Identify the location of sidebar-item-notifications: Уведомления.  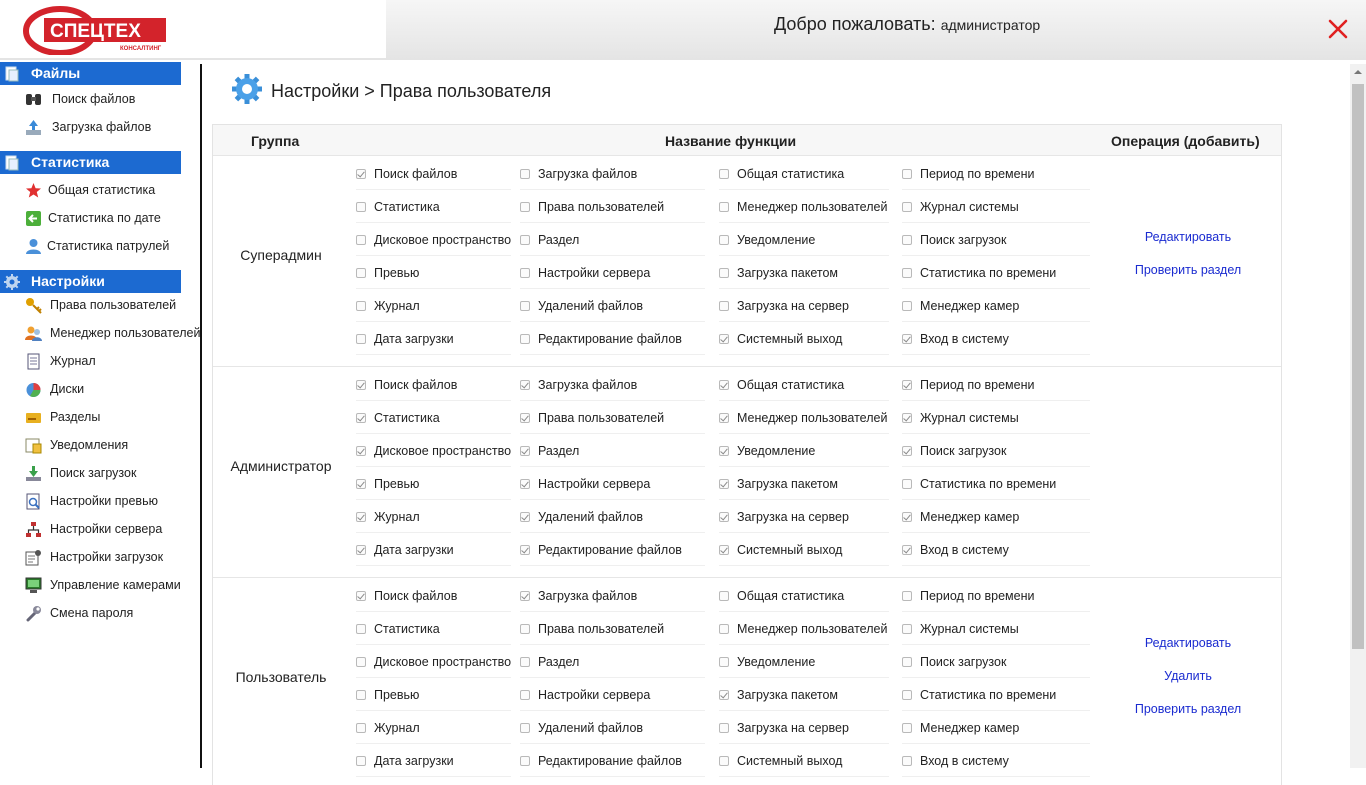
(100, 446).